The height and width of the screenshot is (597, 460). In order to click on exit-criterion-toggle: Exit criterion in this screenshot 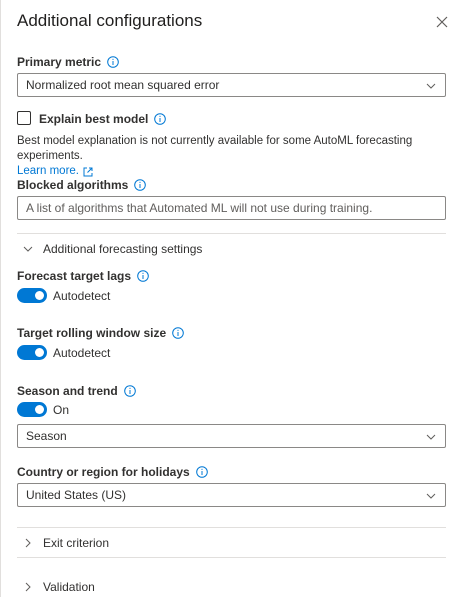, I will do `click(66, 543)`.